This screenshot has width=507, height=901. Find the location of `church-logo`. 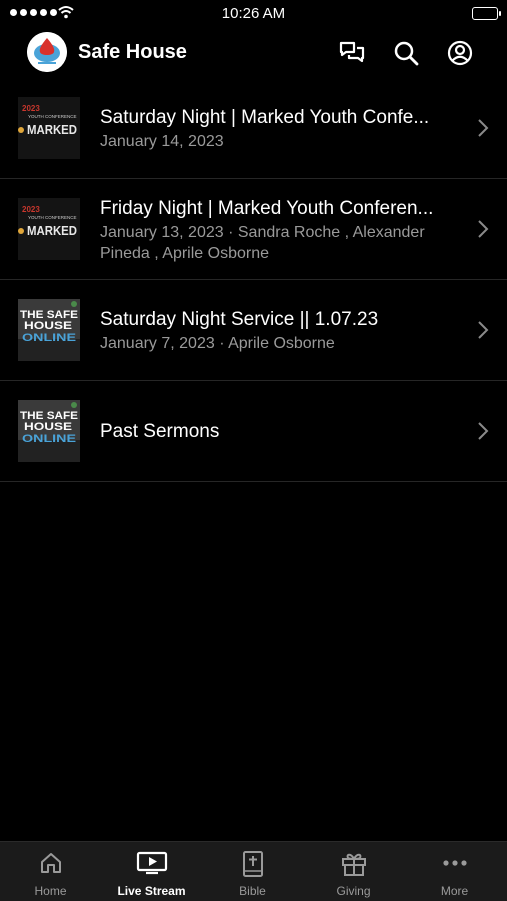

church-logo is located at coordinates (47, 52).